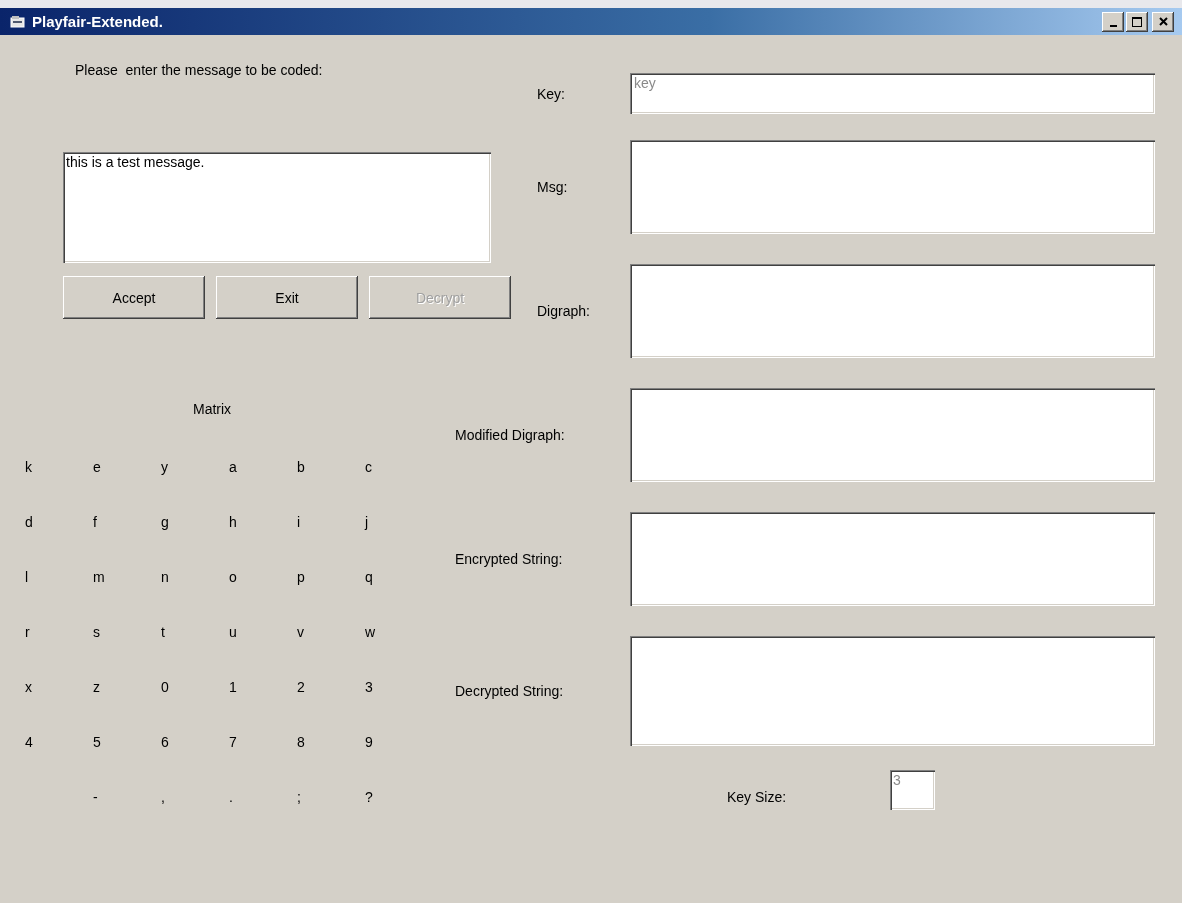 The height and width of the screenshot is (903, 1182). What do you see at coordinates (757, 796) in the screenshot?
I see `key-size-label: Key Size:` at bounding box center [757, 796].